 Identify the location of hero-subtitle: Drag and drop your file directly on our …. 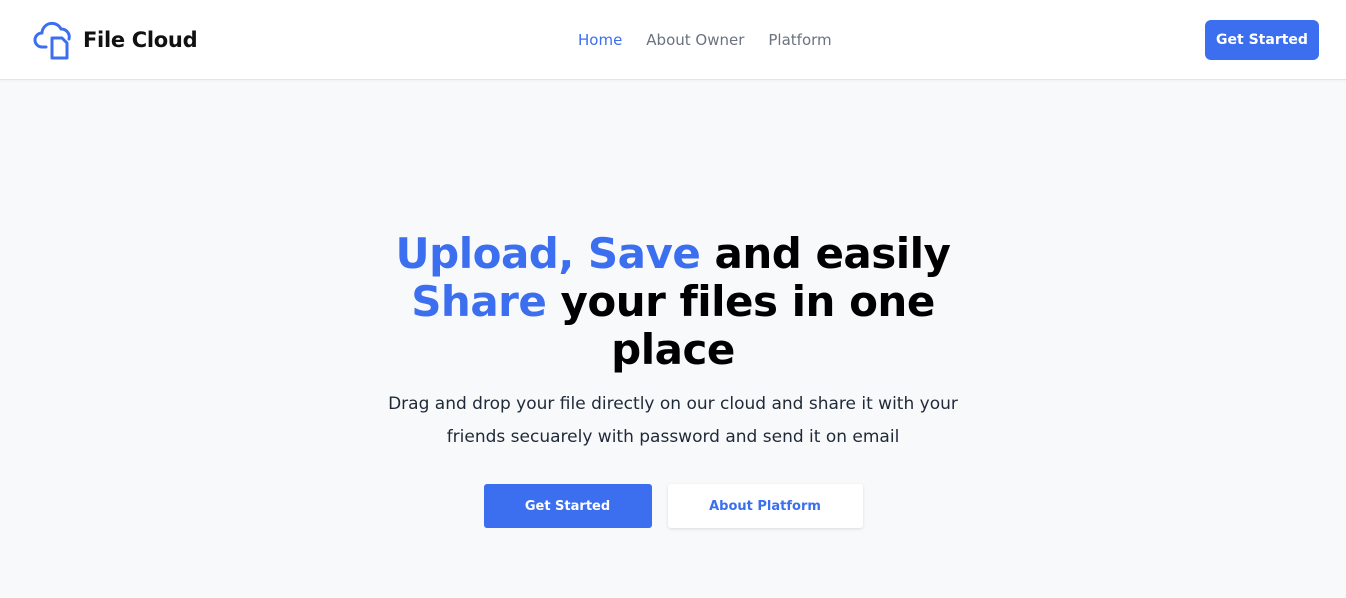
(673, 420).